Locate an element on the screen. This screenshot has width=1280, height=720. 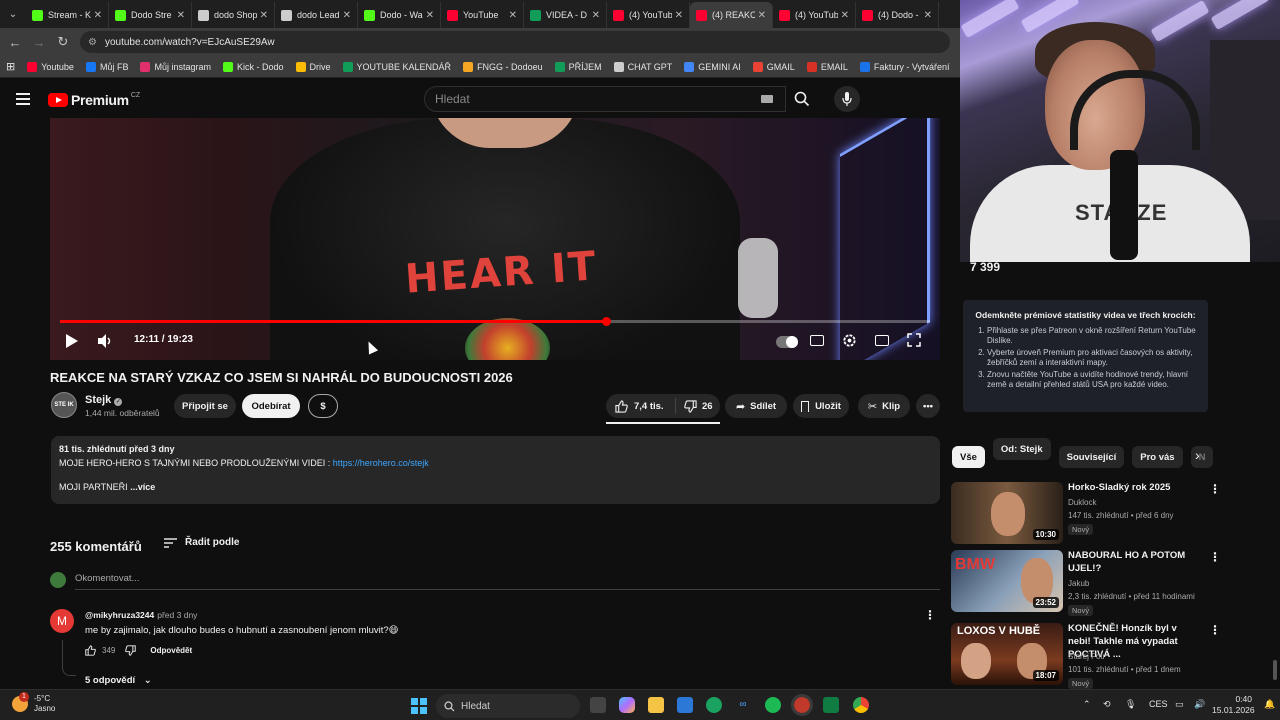
keyboard-icon is located at coordinates (767, 99).